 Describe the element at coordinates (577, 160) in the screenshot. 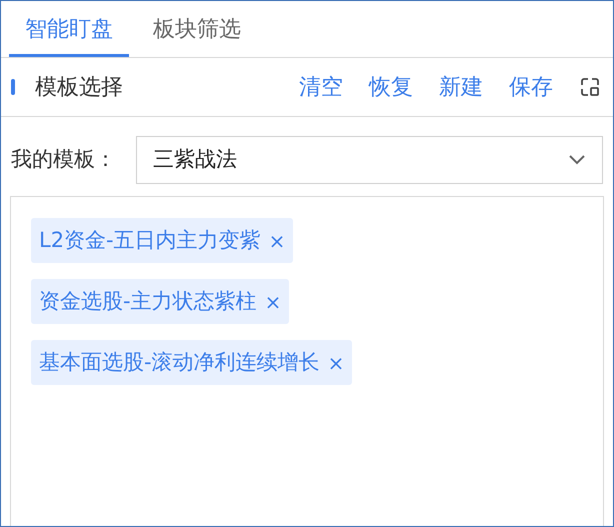

I see `chevron-down-icon` at that location.